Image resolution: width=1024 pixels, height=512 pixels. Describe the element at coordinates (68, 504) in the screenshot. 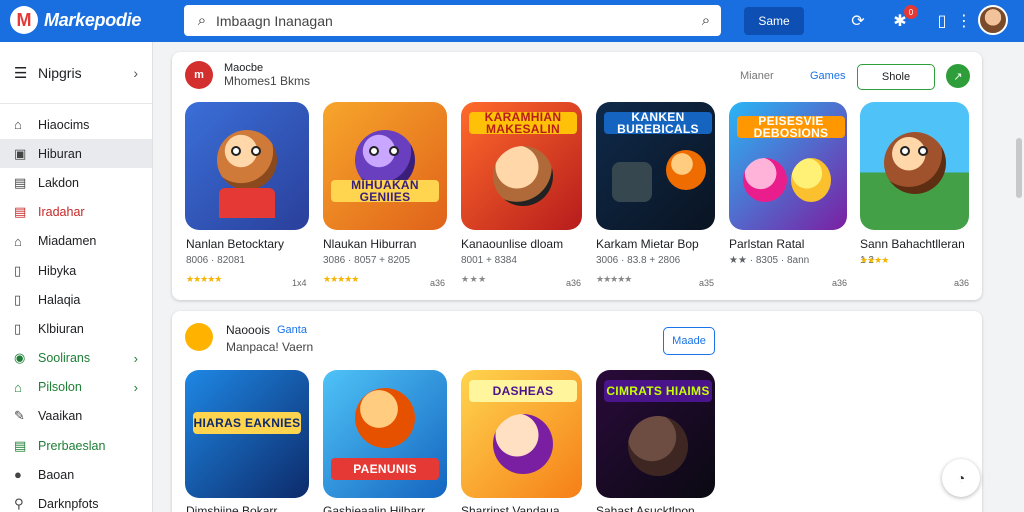

I see `sidebar-item-label: Darknpfots` at that location.